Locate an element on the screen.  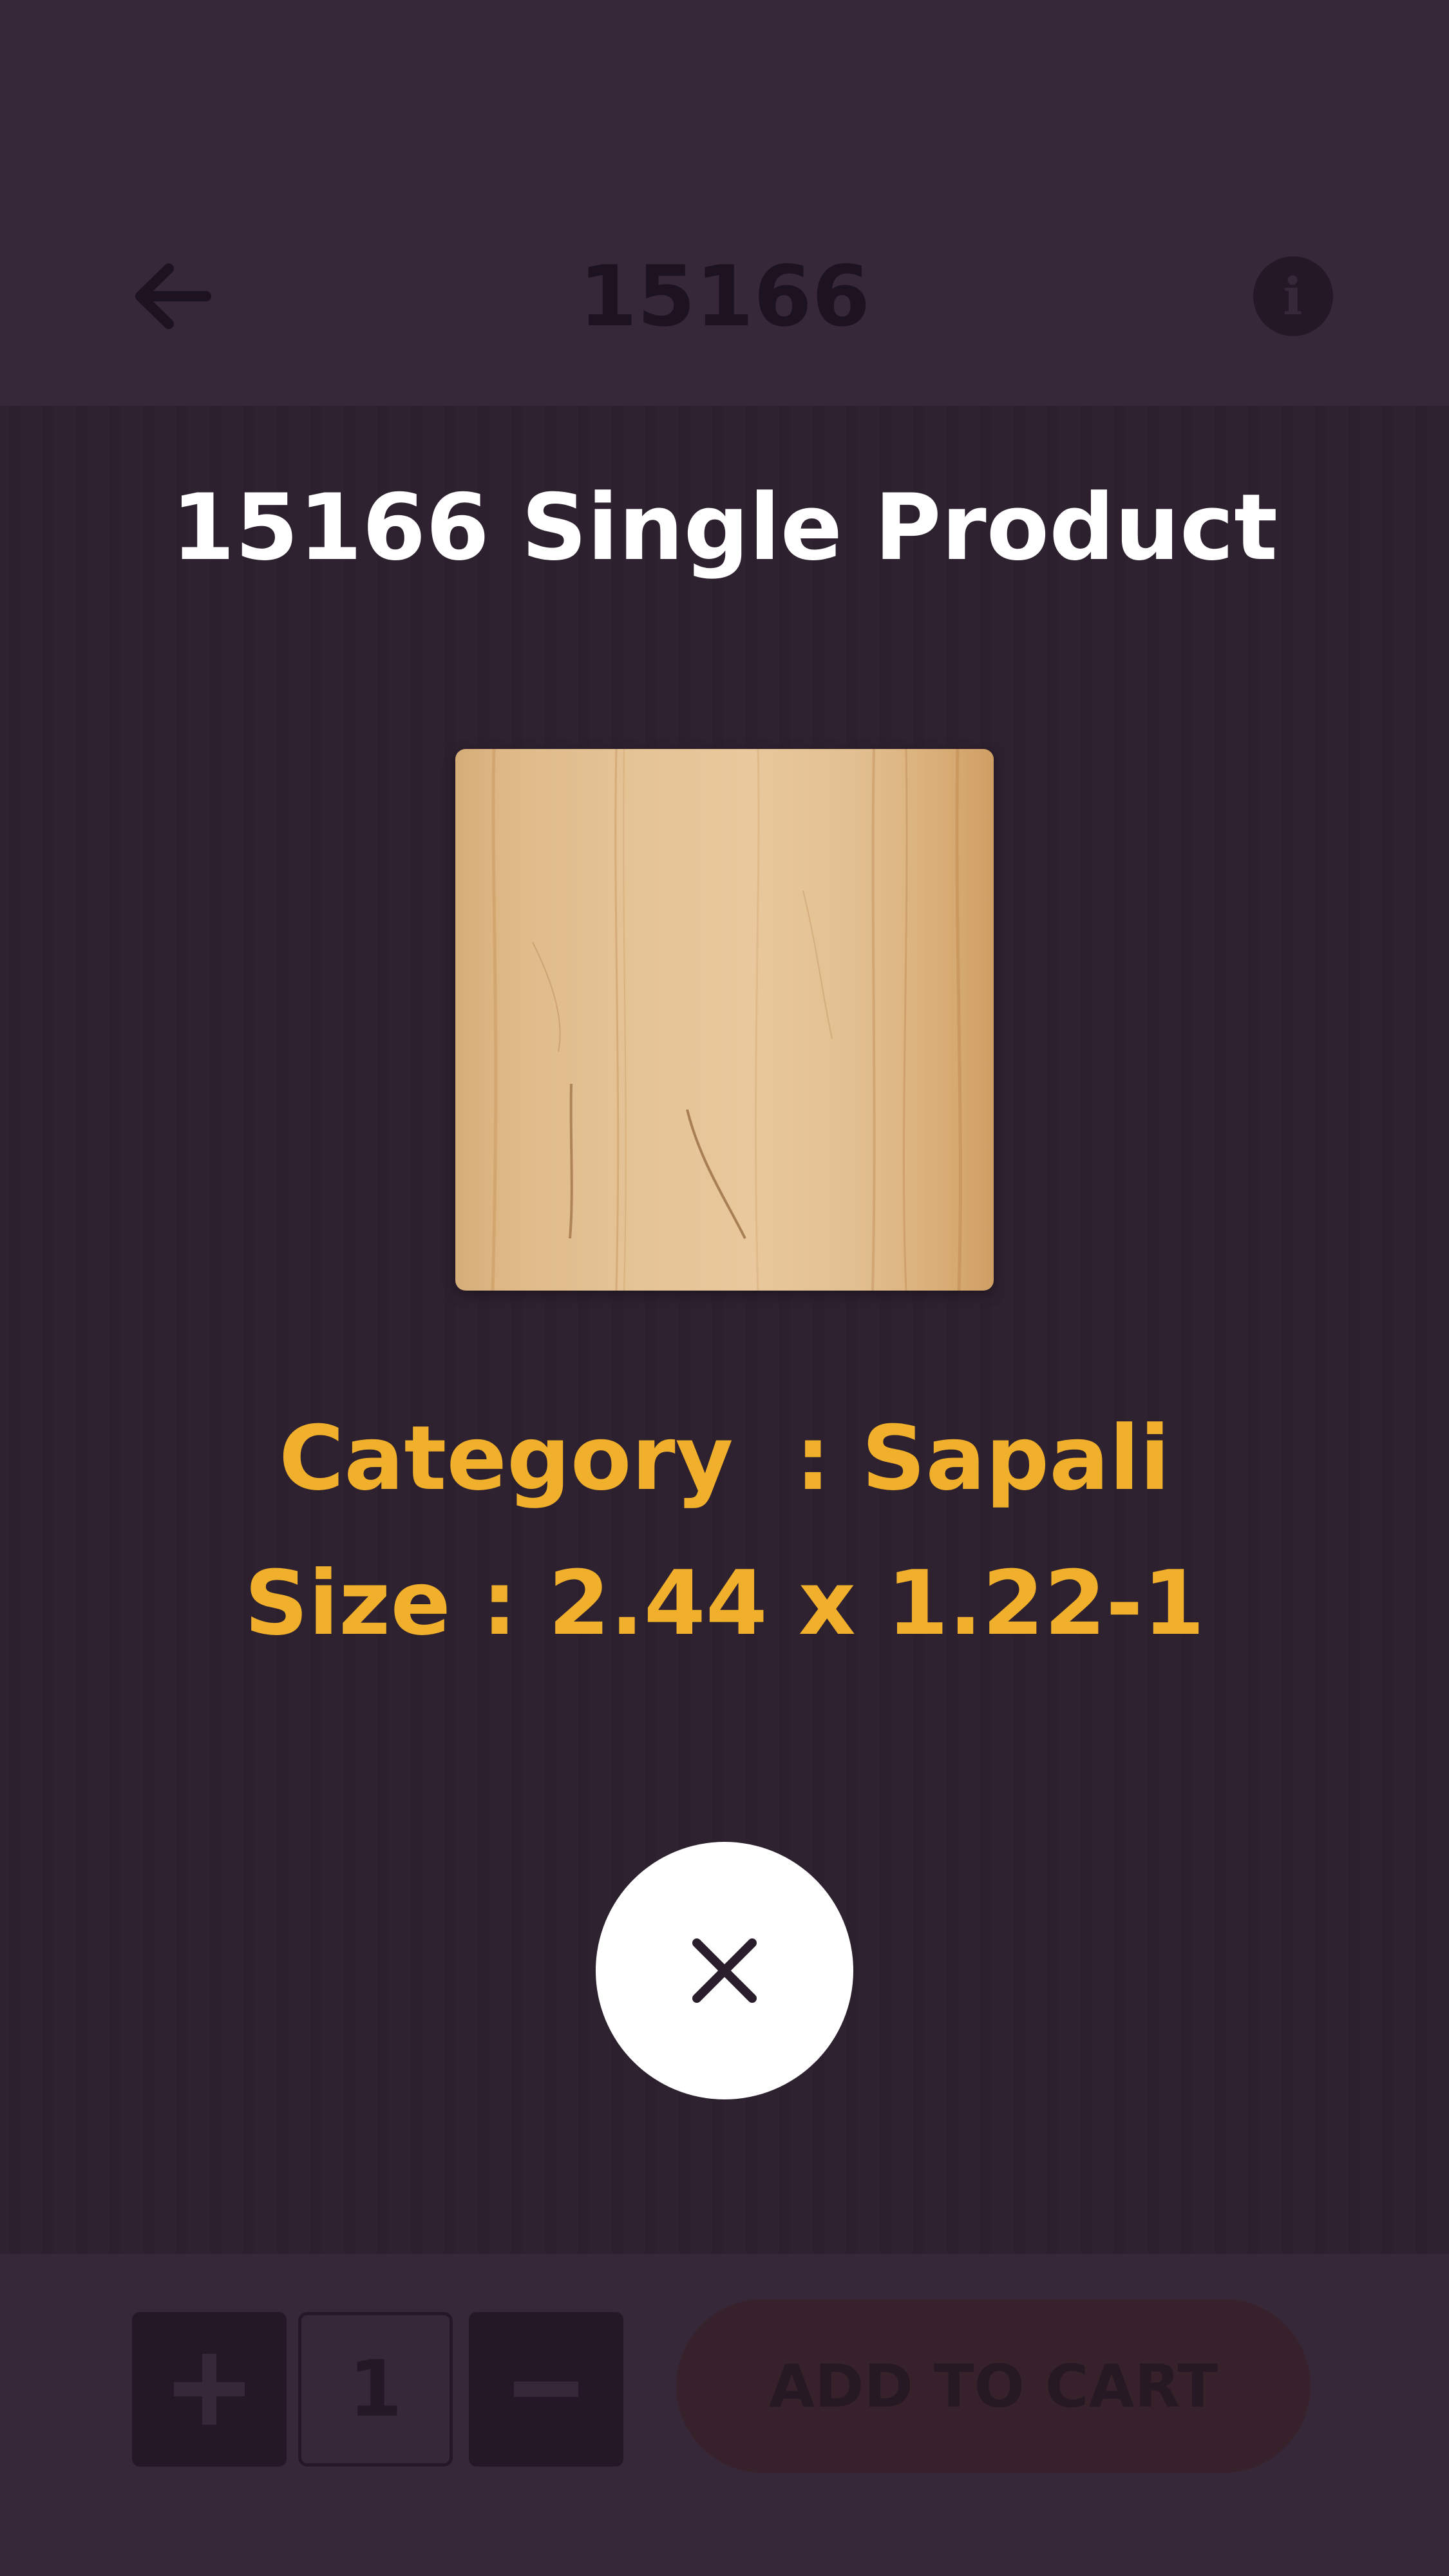
close-icon is located at coordinates (724, 1971).